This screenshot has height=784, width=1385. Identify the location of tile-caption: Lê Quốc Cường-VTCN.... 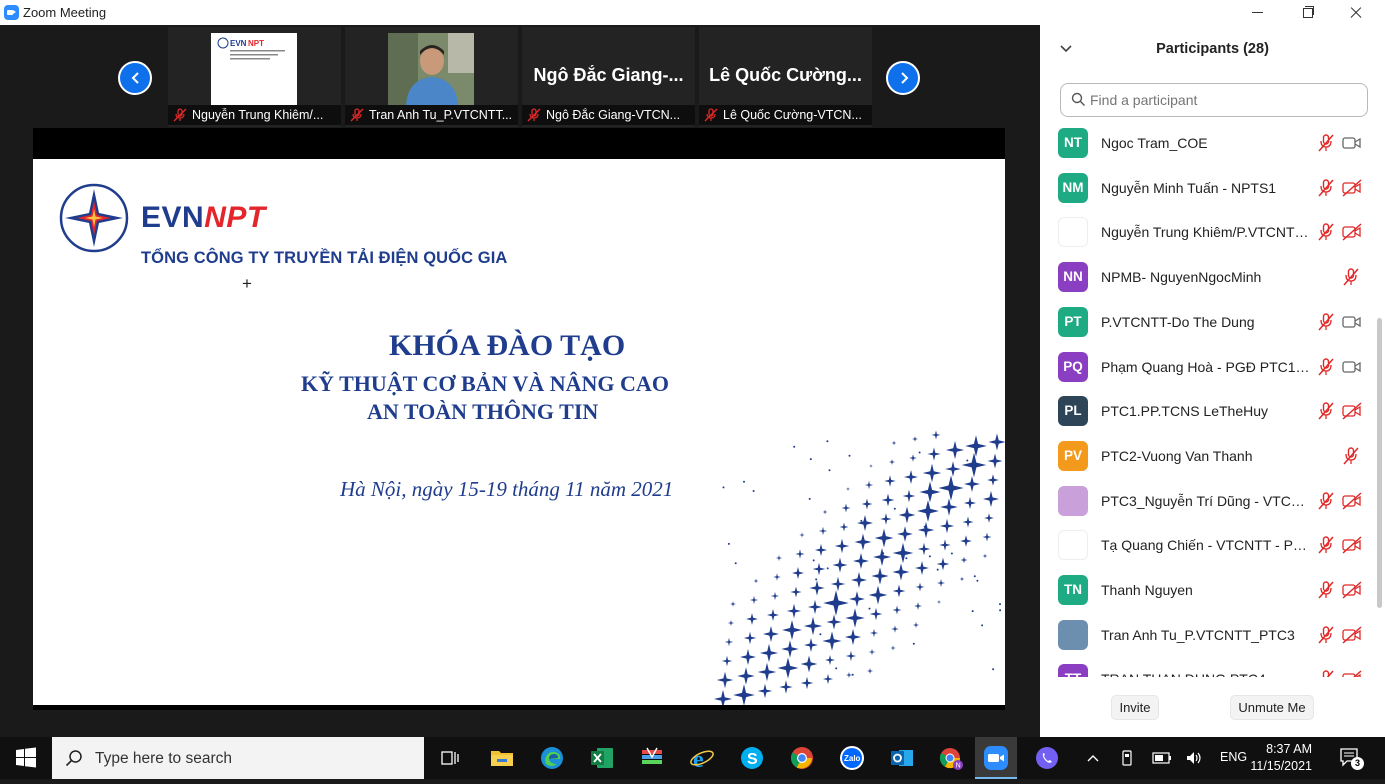
(785, 115).